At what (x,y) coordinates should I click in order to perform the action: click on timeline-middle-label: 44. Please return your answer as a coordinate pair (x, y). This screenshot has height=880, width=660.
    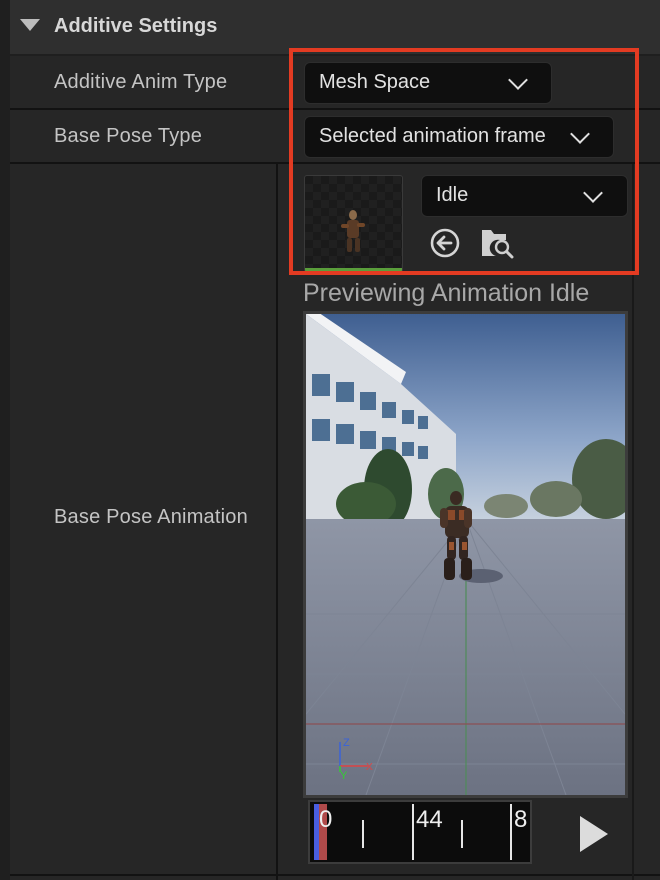
    Looking at the image, I should click on (429, 819).